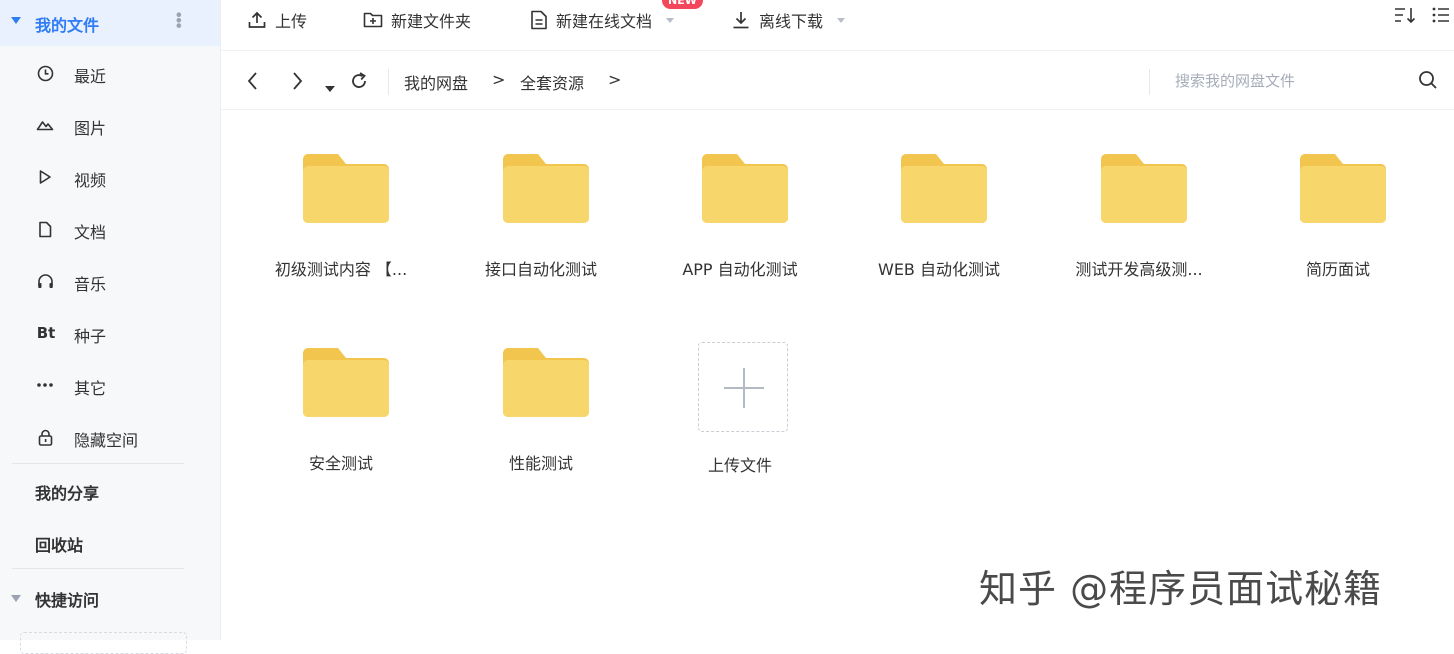 This screenshot has height=654, width=1454. What do you see at coordinates (791, 21) in the screenshot?
I see `offline-download-label: 离线下载` at bounding box center [791, 21].